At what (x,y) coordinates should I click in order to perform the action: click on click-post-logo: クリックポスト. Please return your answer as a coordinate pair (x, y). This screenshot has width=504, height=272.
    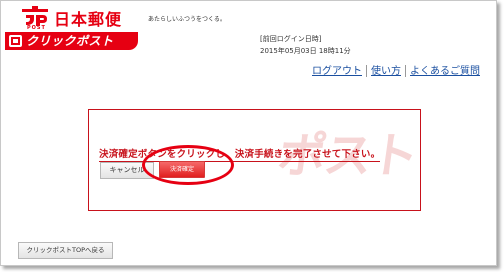
    Looking at the image, I should click on (71, 41).